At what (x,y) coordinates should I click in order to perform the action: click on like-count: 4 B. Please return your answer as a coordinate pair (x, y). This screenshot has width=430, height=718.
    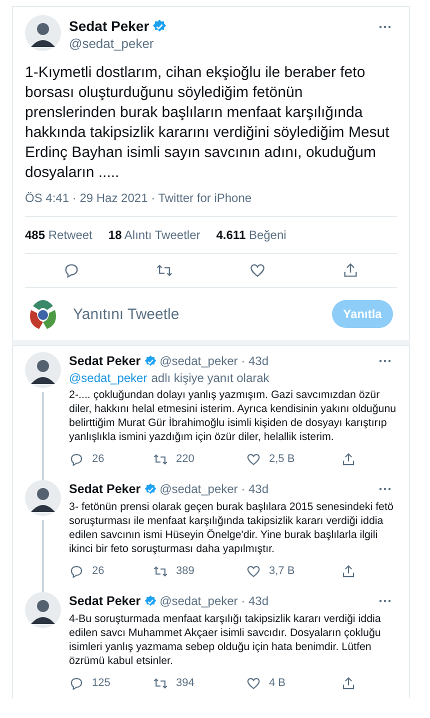
    Looking at the image, I should click on (277, 683).